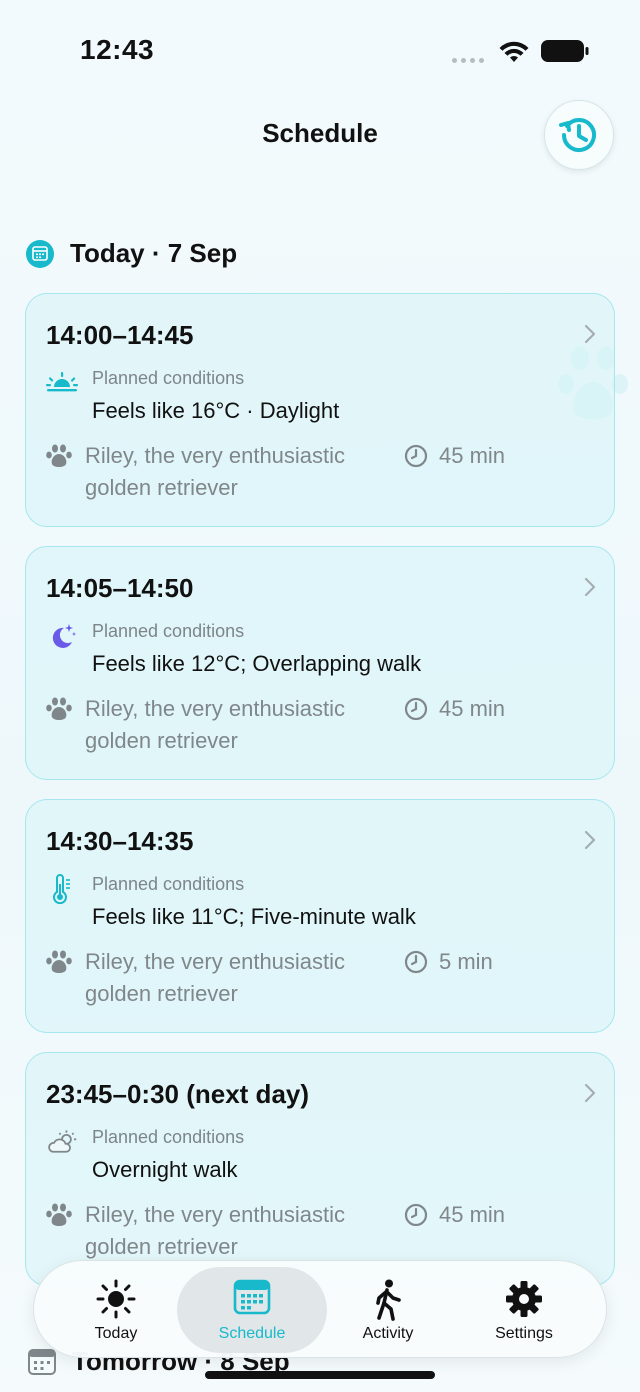 Image resolution: width=640 pixels, height=1392 pixels. I want to click on tab-label: Settings, so click(524, 1333).